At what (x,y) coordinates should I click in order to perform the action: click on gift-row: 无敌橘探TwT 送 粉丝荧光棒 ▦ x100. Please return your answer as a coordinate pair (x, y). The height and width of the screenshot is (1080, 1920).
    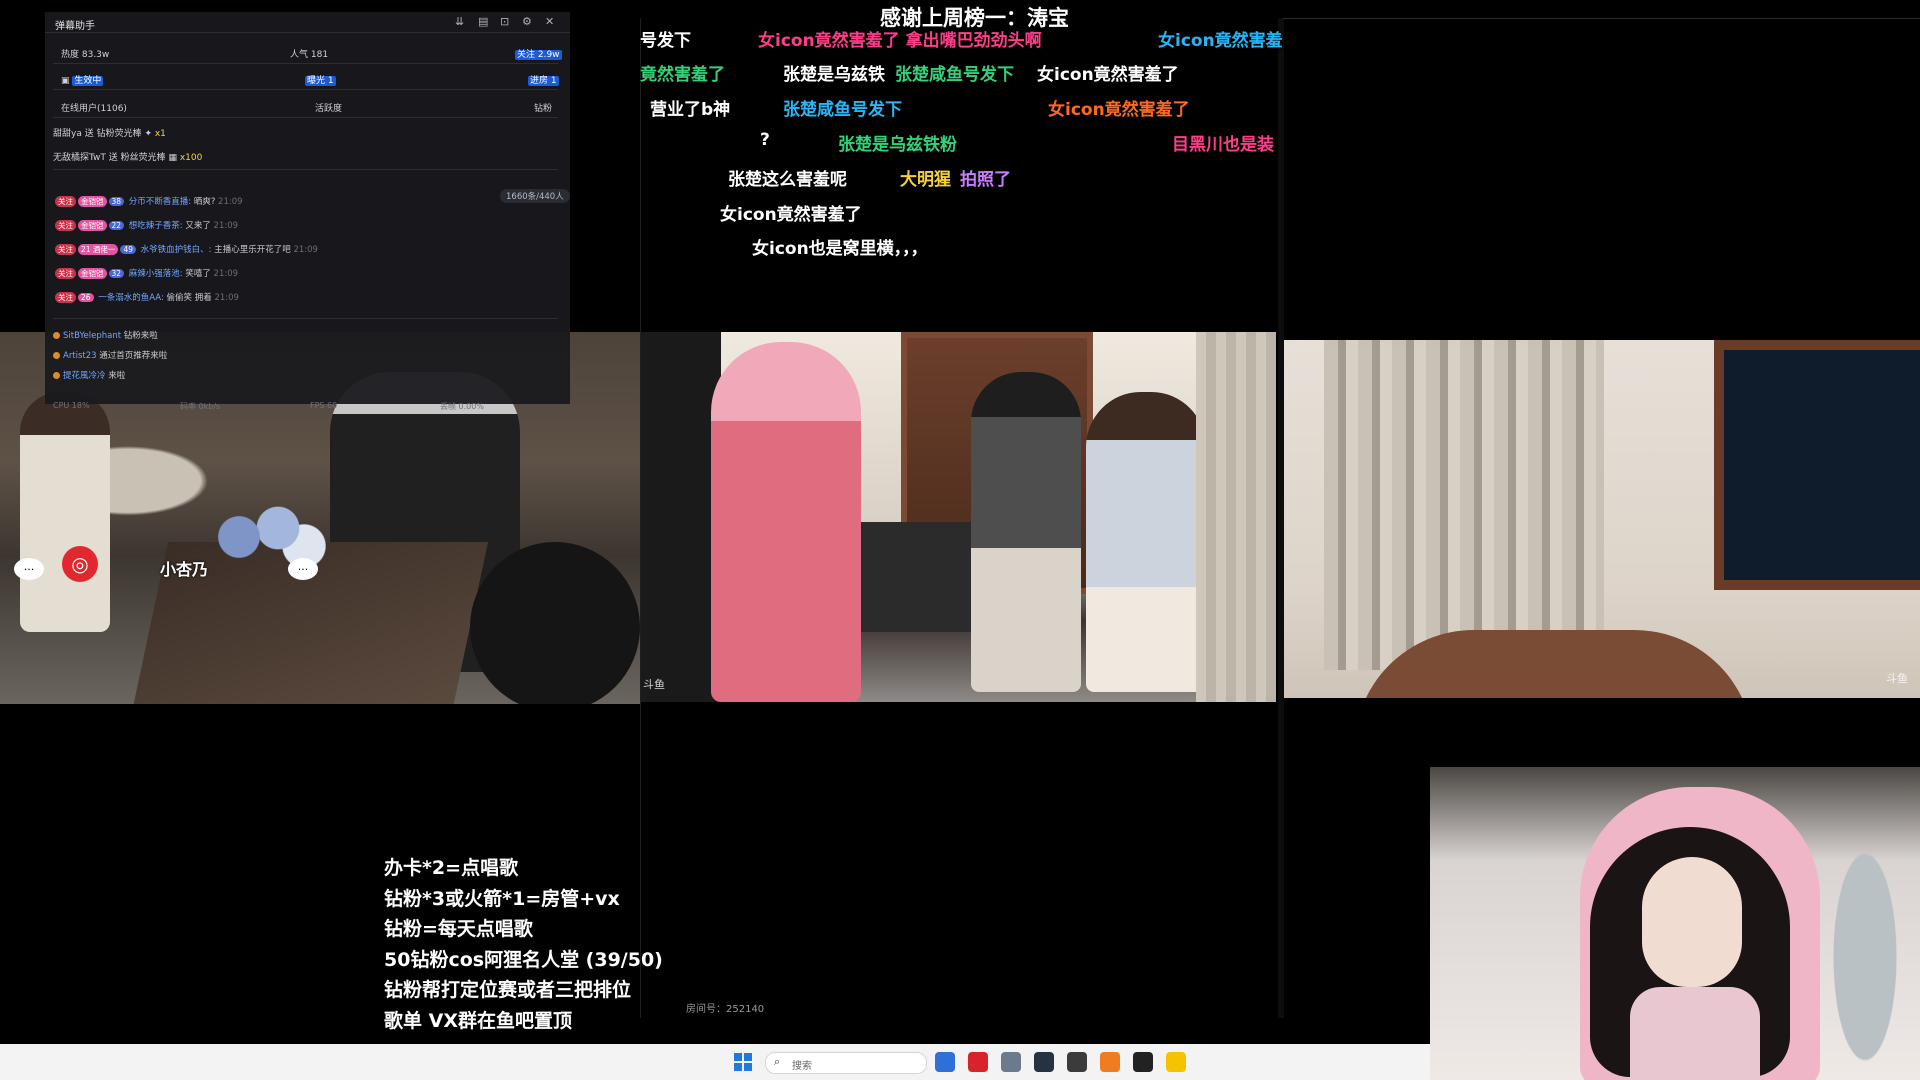
    Looking at the image, I should click on (127, 156).